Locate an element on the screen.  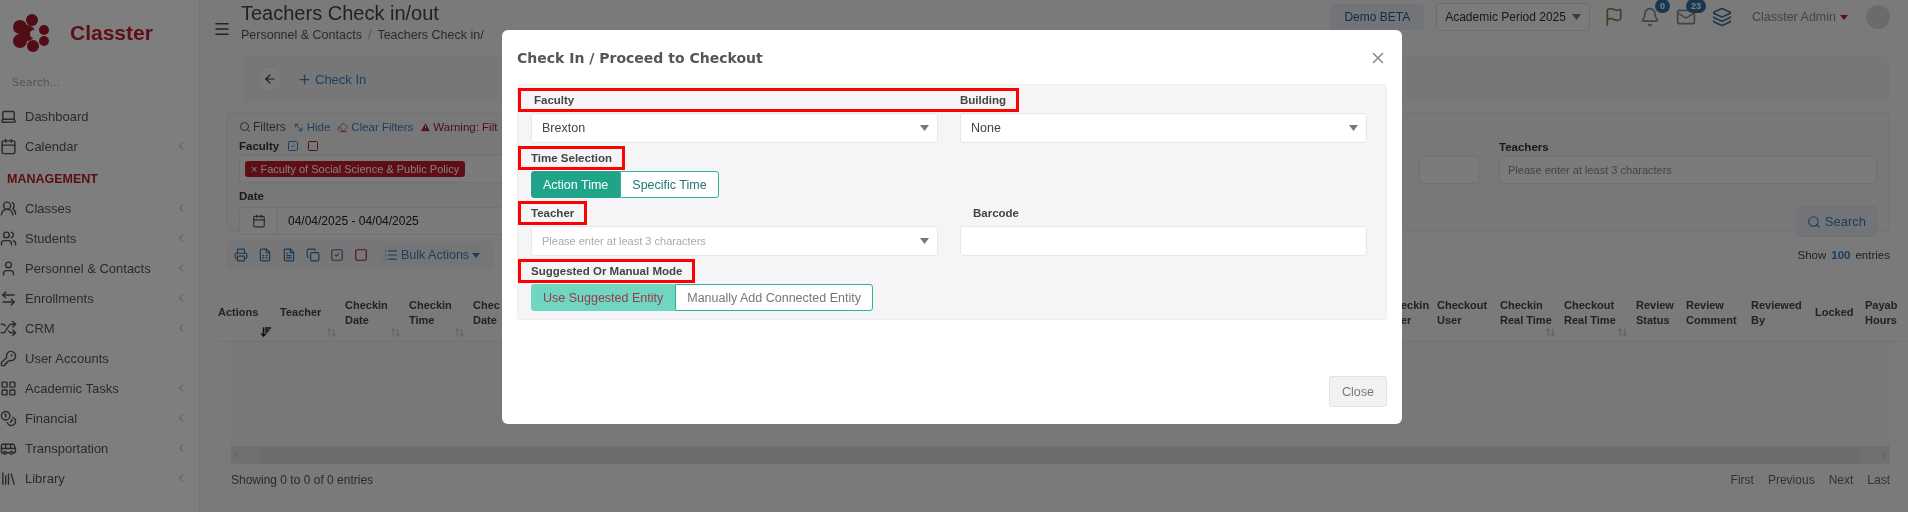
column-header: Locked is located at coordinates (1838, 312).